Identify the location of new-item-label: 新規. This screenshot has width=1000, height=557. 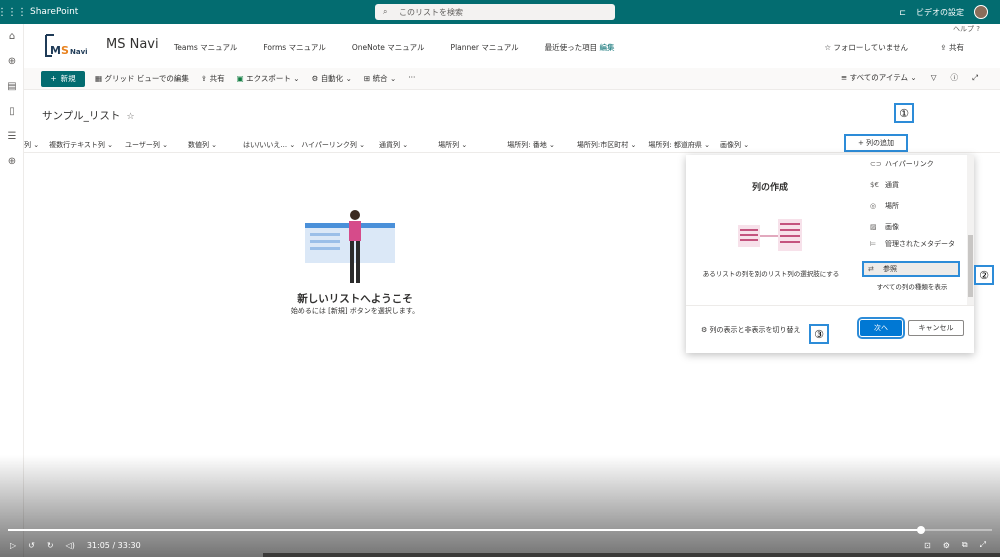
(68, 78).